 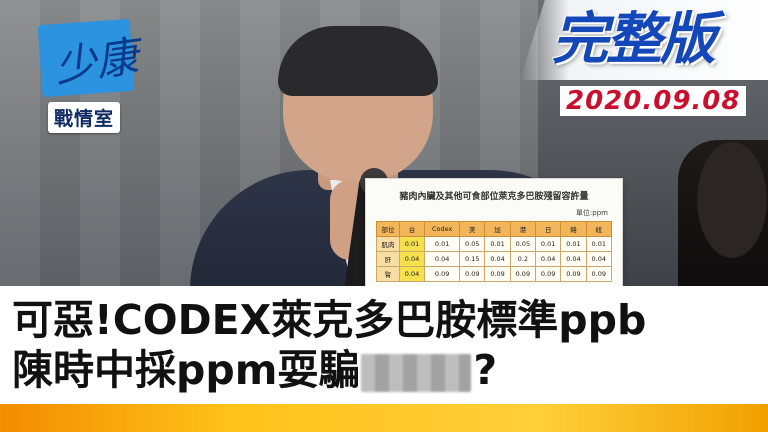 I want to click on table-header: 韓, so click(x=573, y=229).